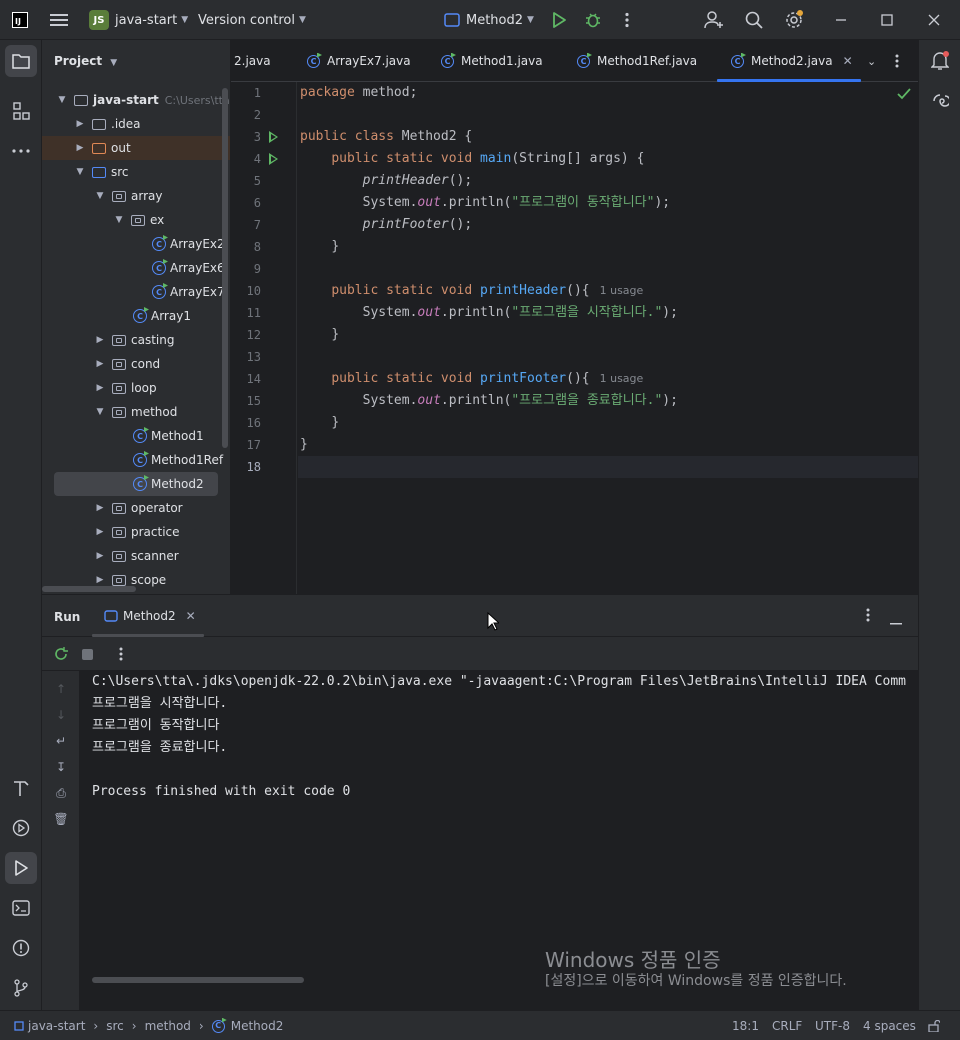 This screenshot has width=960, height=1040. What do you see at coordinates (171, 316) in the screenshot?
I see `tree-label: Array1` at bounding box center [171, 316].